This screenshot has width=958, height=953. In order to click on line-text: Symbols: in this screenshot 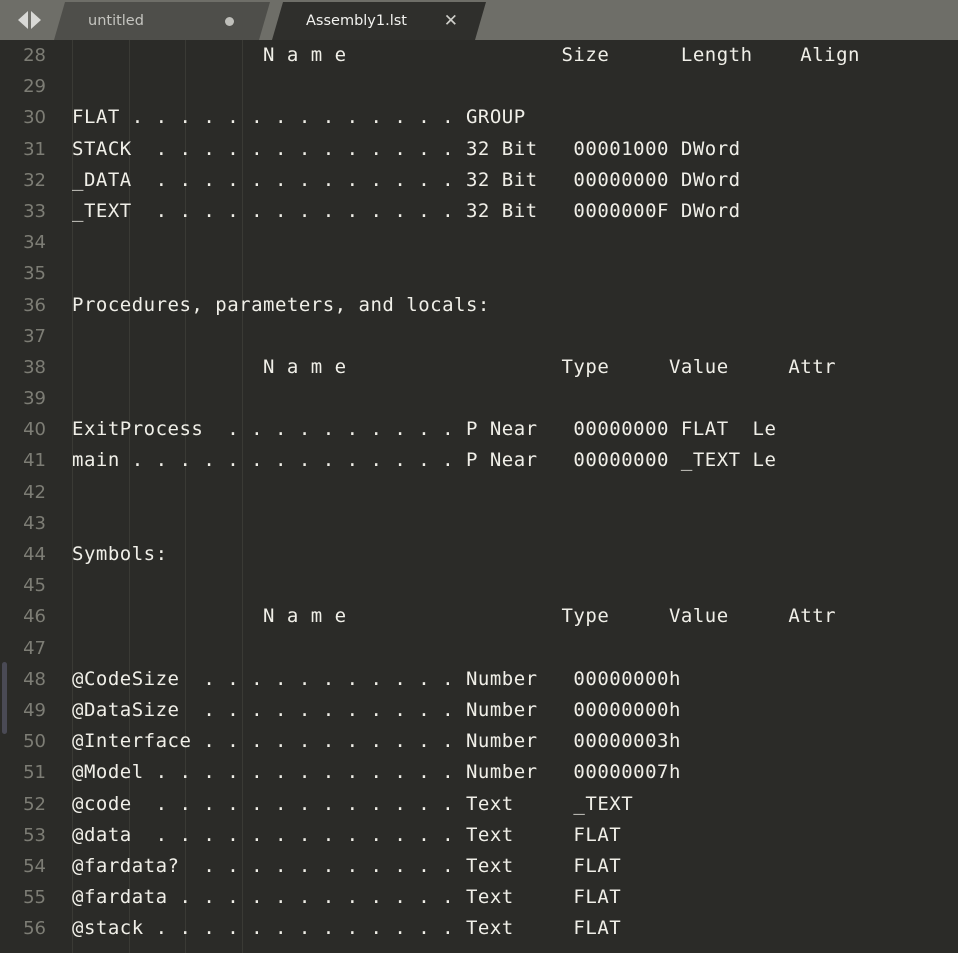, I will do `click(120, 554)`.